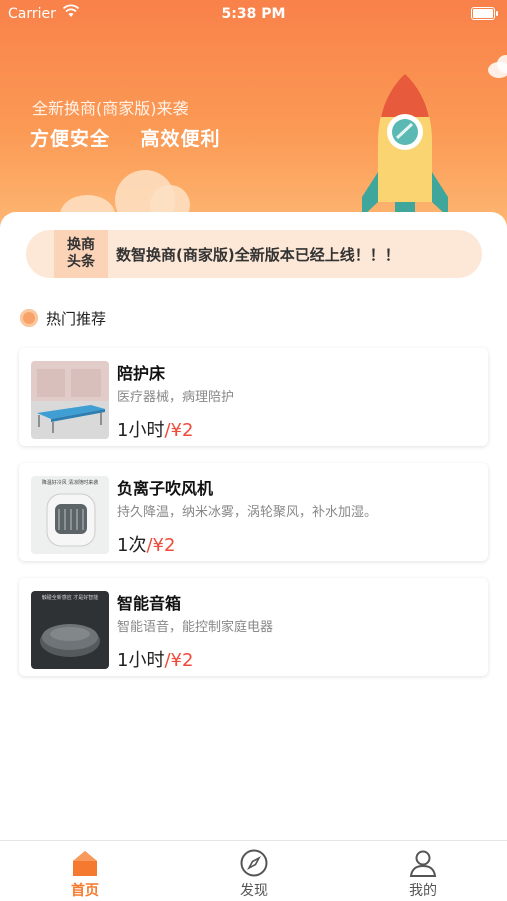  Describe the element at coordinates (110, 108) in the screenshot. I see `banner-subtitle: 全新换商(商家版)来袭` at that location.